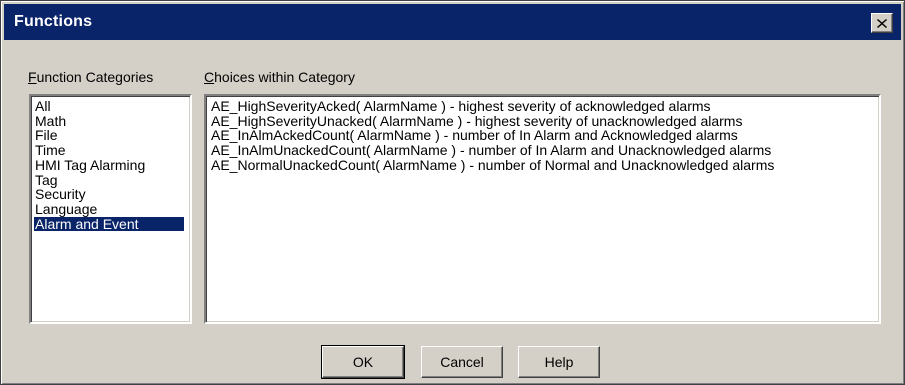  Describe the element at coordinates (109, 224) in the screenshot. I see `category-item-alarm-and-event: Alarm and Event` at that location.